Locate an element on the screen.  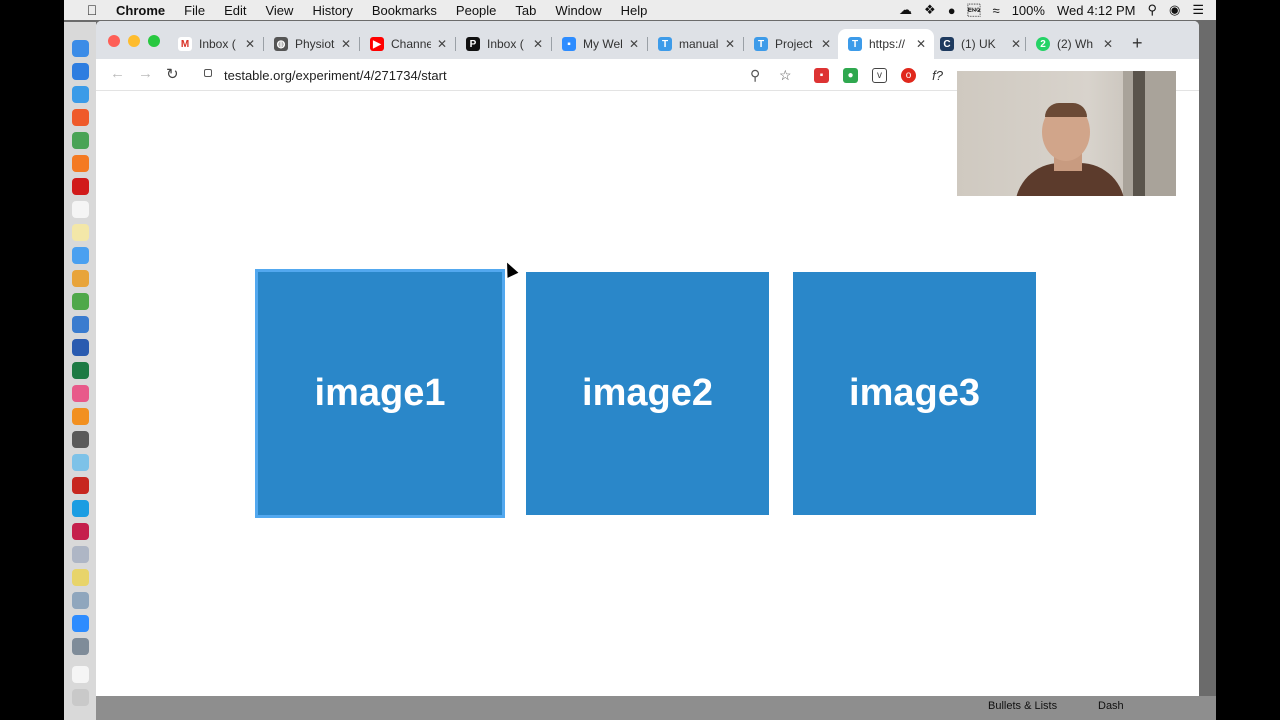
menu-file: File is located at coordinates (194, 10).